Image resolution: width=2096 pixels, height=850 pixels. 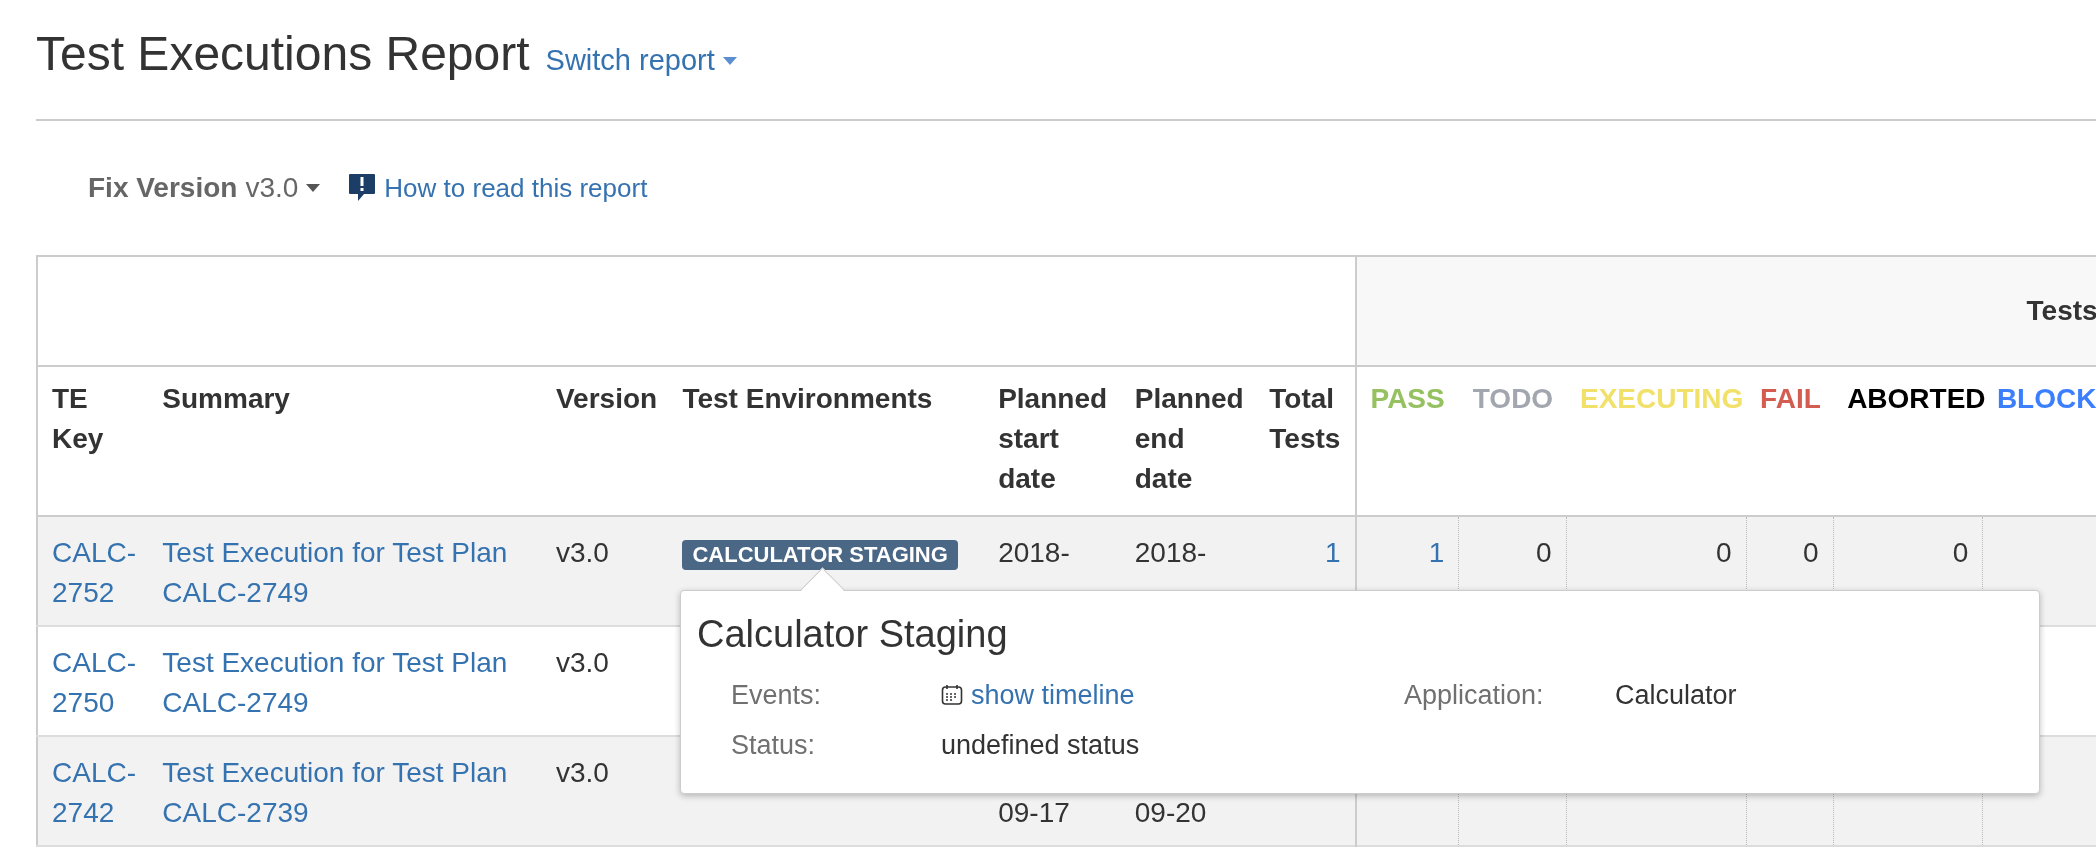 I want to click on environment-tag: CALCULATOR STAGING, so click(x=820, y=555).